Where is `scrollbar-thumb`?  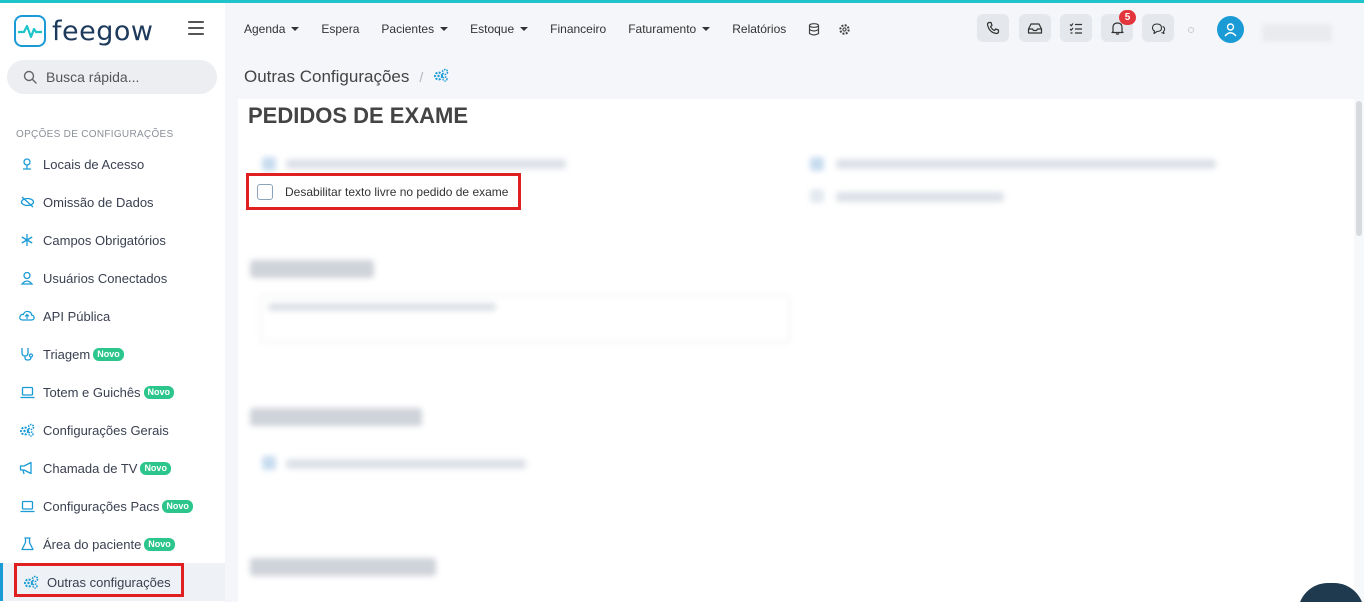
scrollbar-thumb is located at coordinates (1359, 168).